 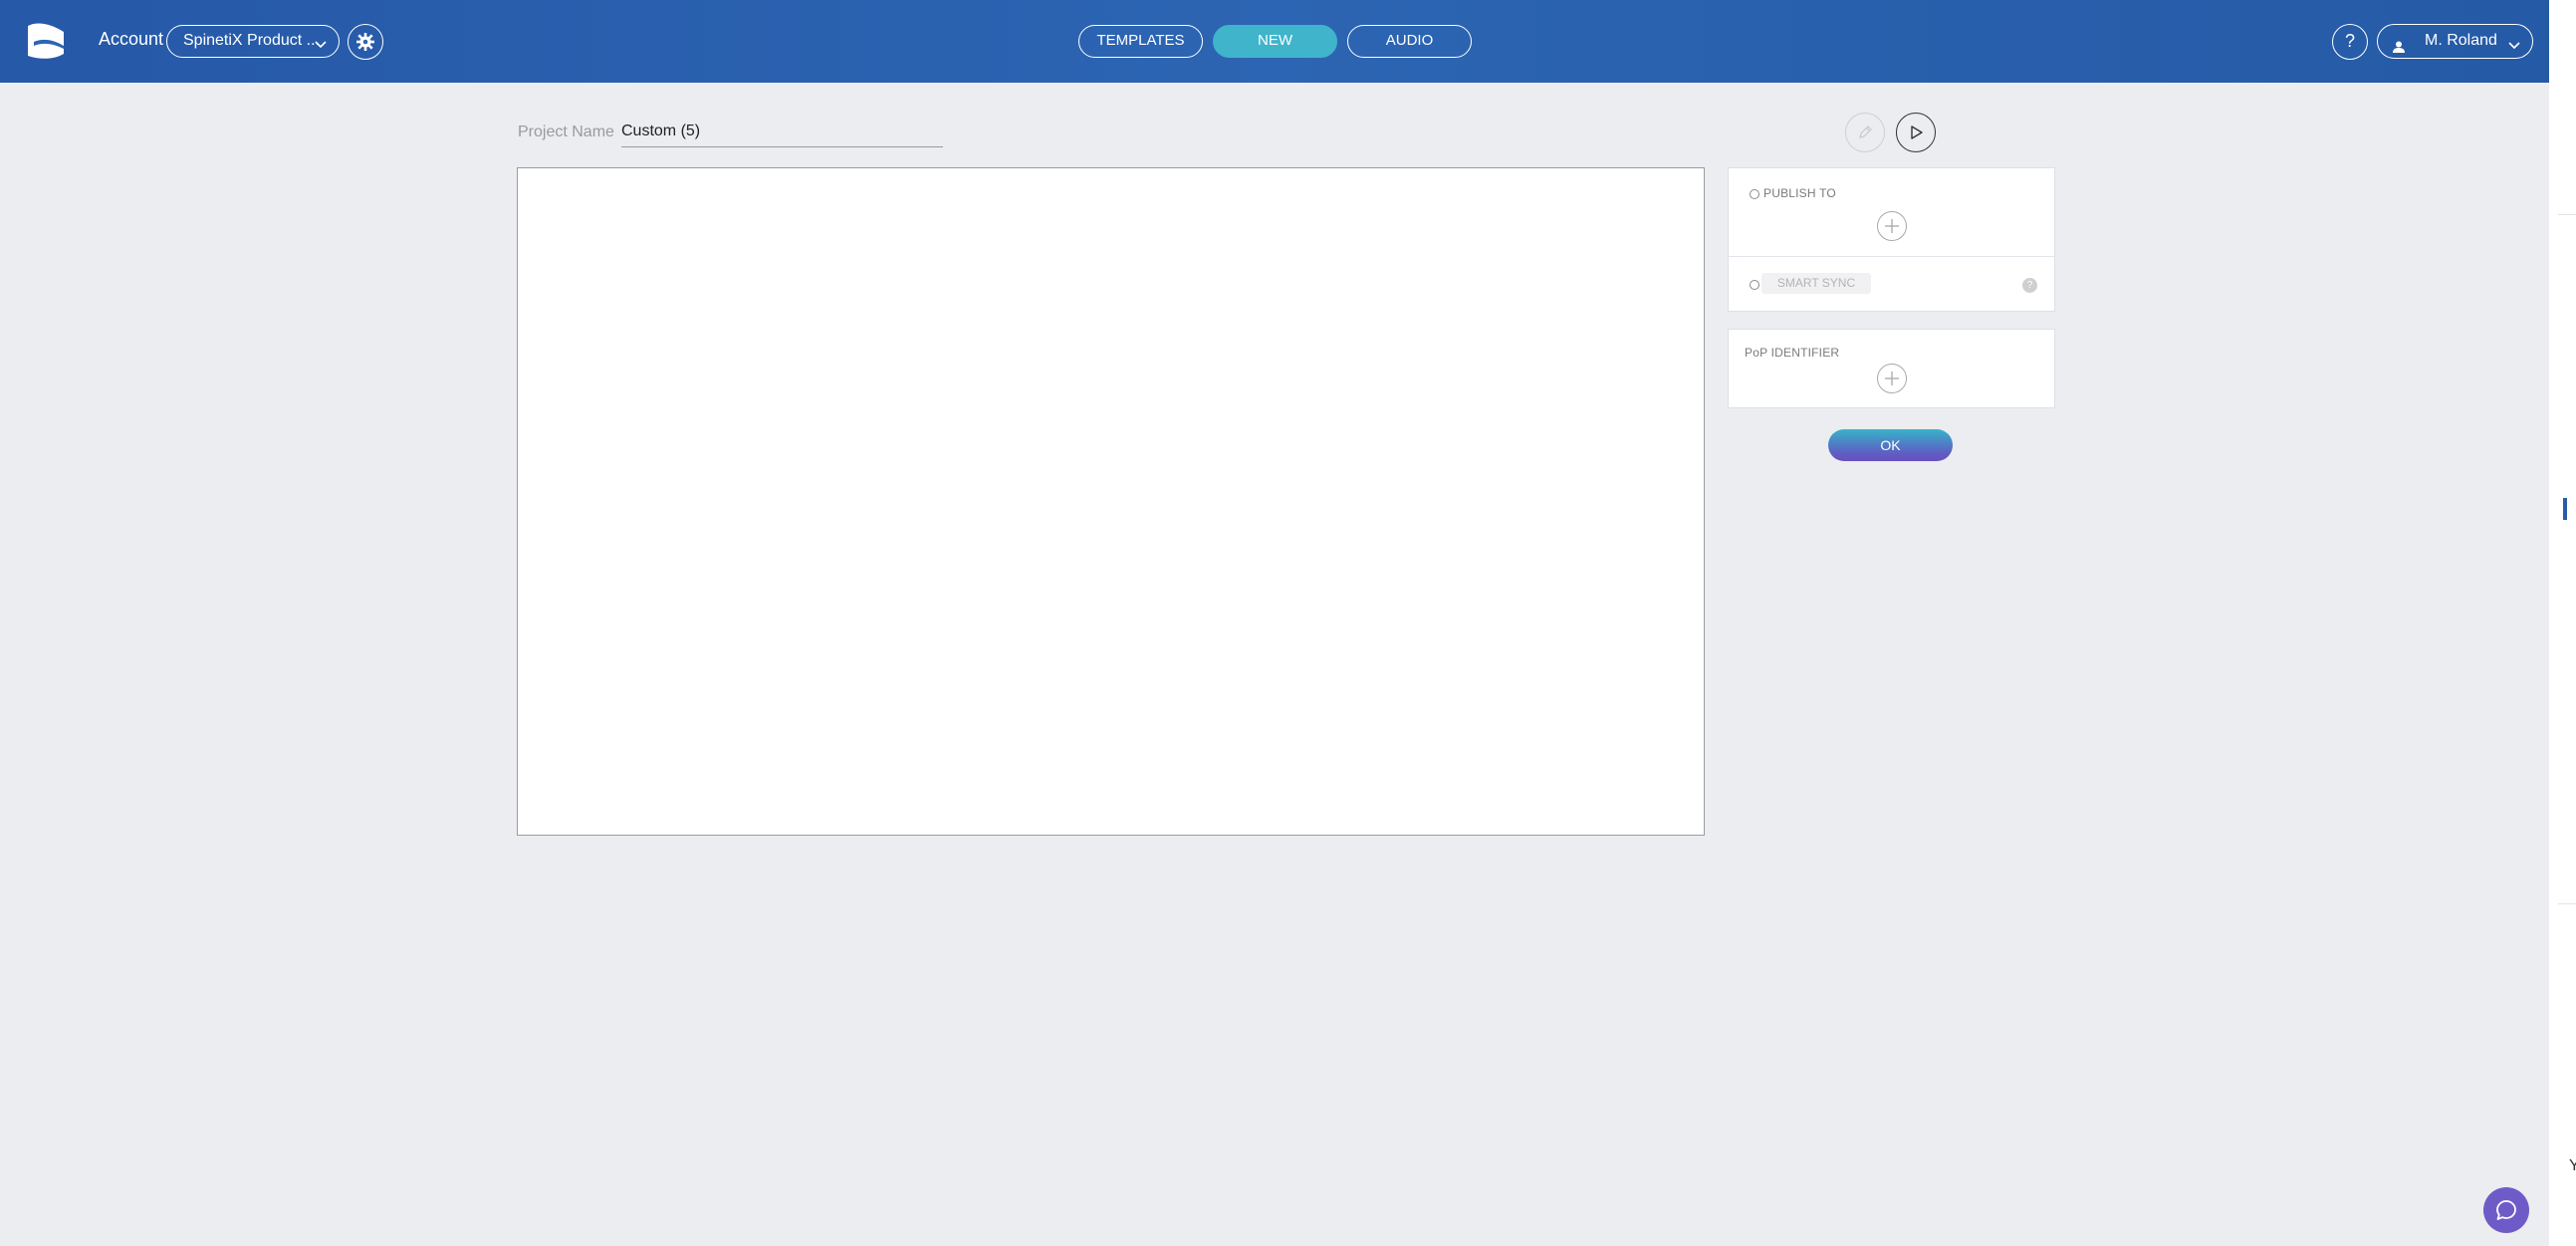 I want to click on pop-identifier-label: PoP IDENTIFIER, so click(x=1792, y=353).